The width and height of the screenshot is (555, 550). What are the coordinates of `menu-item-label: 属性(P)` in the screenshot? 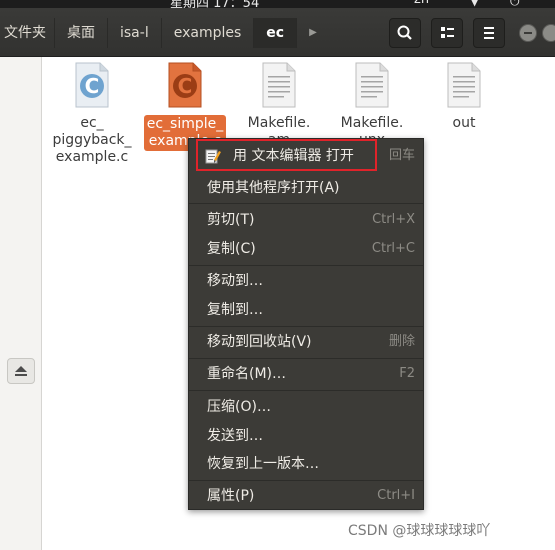 It's located at (231, 496).